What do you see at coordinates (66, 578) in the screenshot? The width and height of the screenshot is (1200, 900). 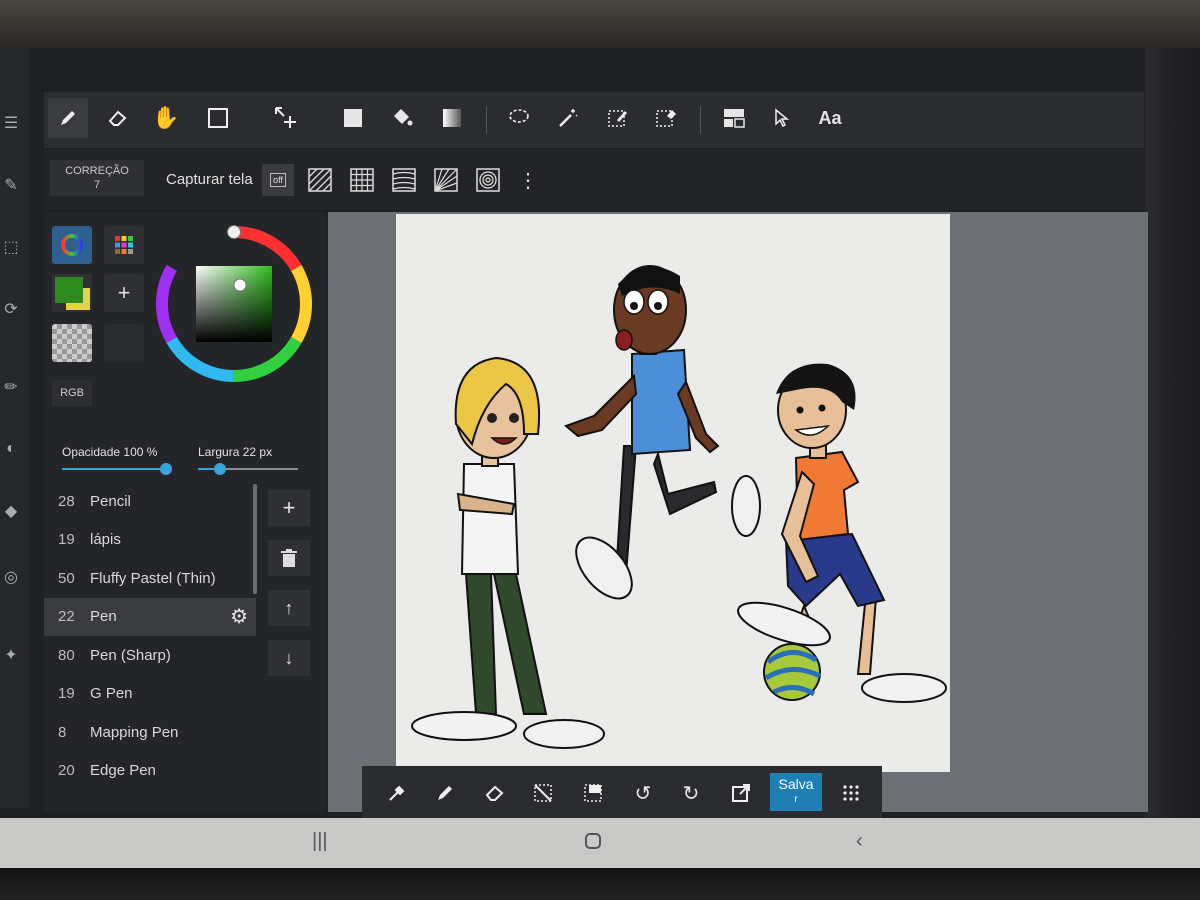 I see `brush-size: 50` at bounding box center [66, 578].